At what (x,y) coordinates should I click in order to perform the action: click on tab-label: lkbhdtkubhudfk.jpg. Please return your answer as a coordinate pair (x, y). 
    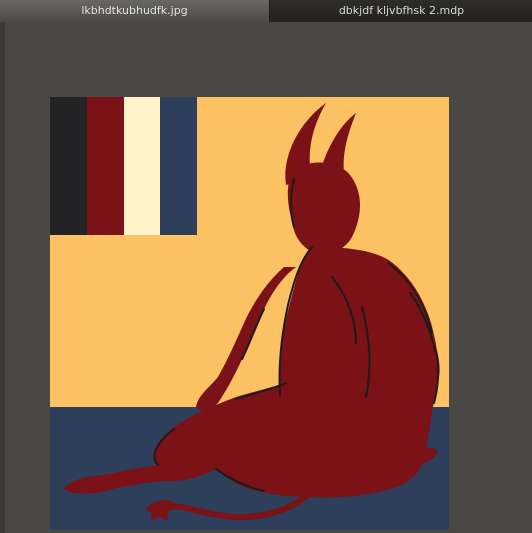
    Looking at the image, I should click on (134, 10).